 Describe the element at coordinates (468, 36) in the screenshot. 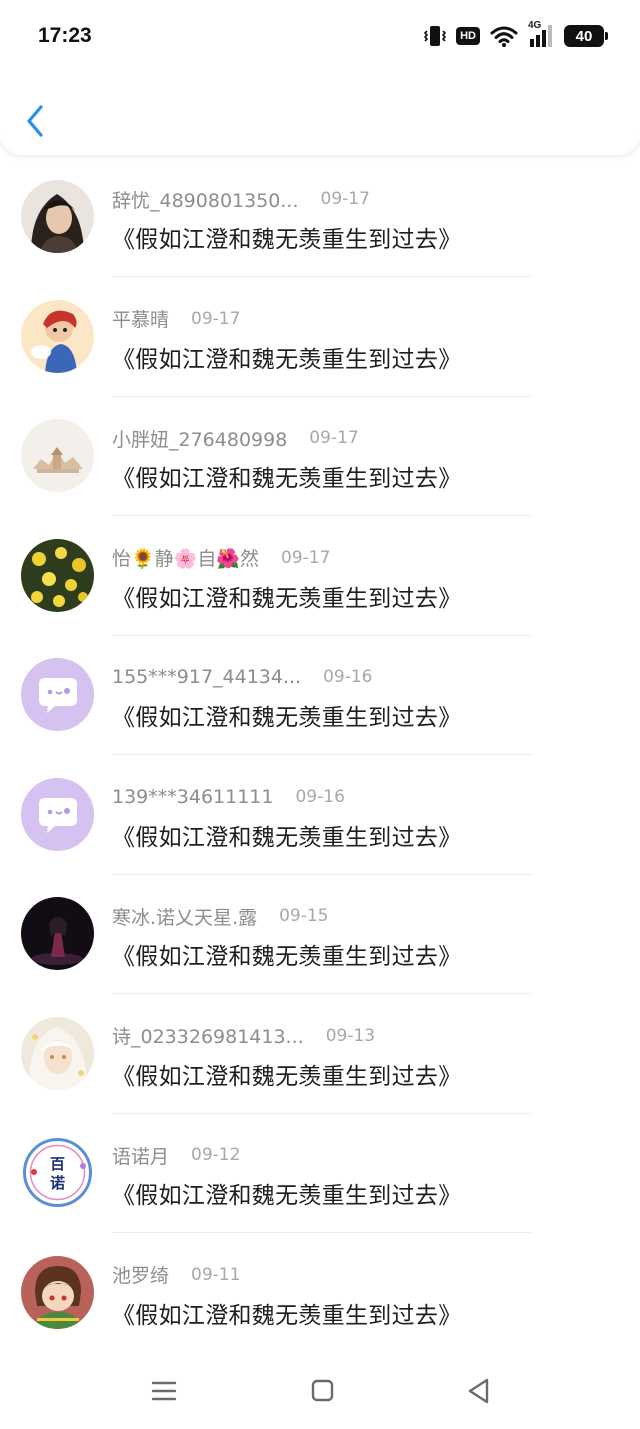

I see `hd-badge: HD` at that location.